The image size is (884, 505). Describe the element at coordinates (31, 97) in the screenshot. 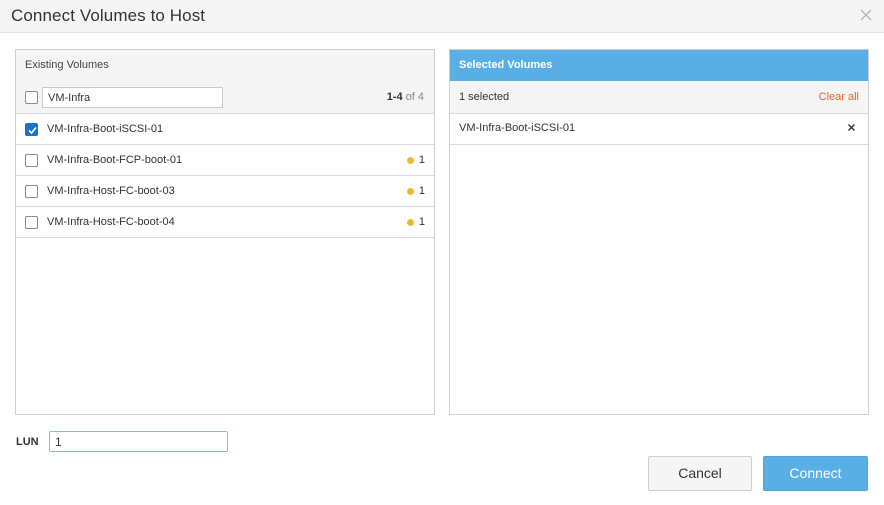

I see `select-all-checkbox` at that location.